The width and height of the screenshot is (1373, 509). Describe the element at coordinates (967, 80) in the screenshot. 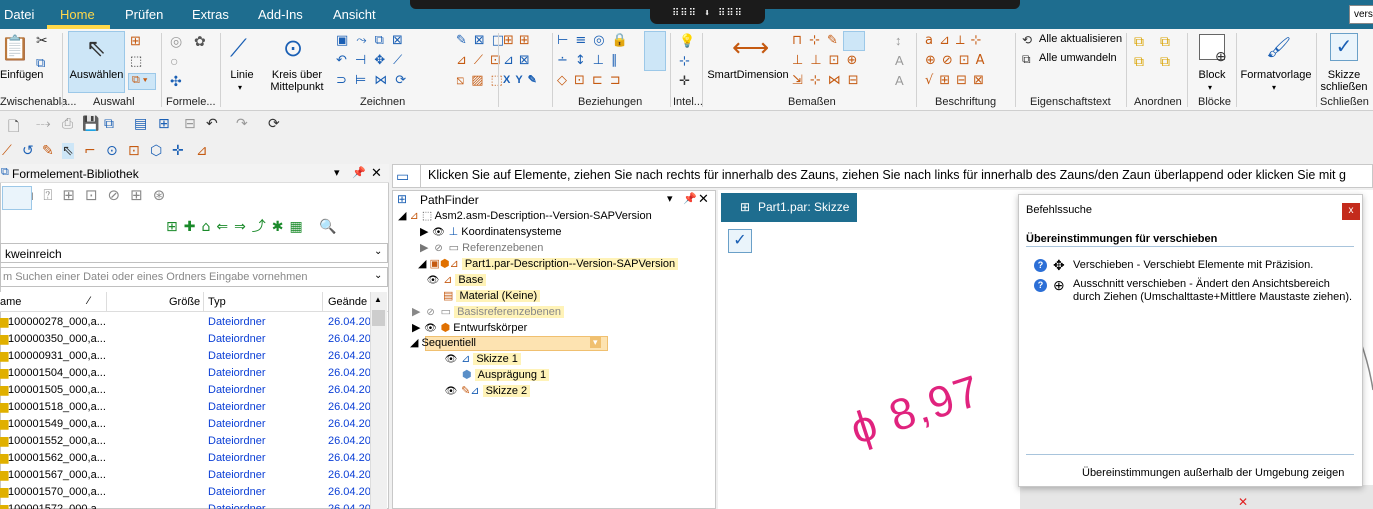

I see `annotation-tools-row3: √⊞⊟⊠` at that location.